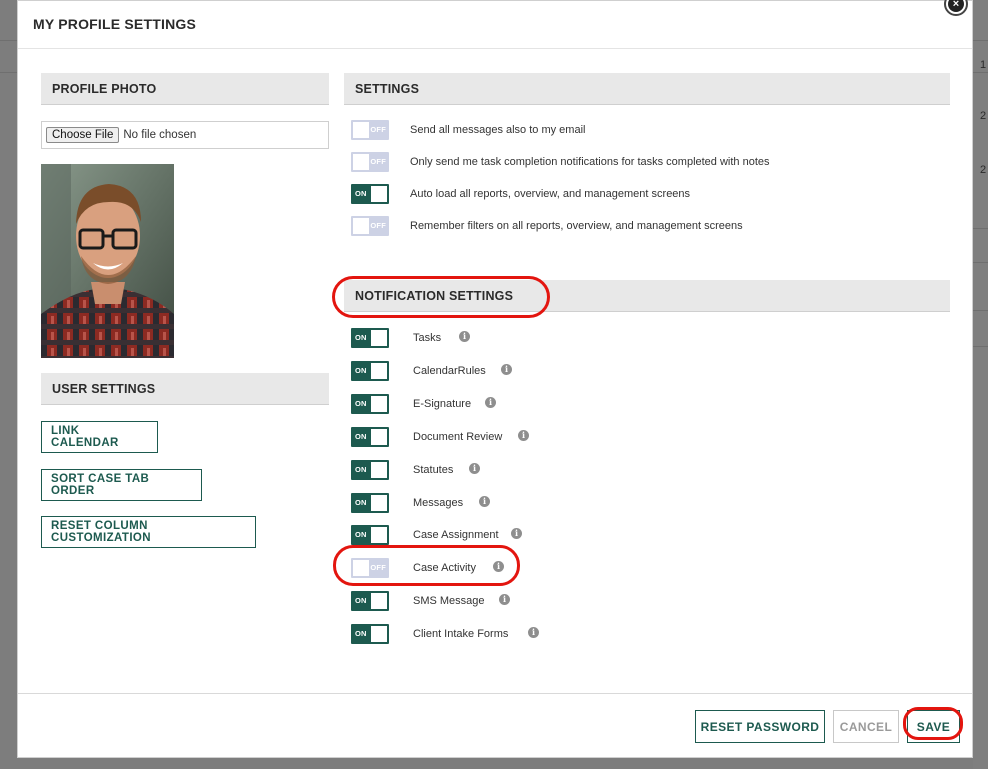 This screenshot has height=769, width=988. I want to click on notification-document-review-toggle: ON, so click(370, 436).